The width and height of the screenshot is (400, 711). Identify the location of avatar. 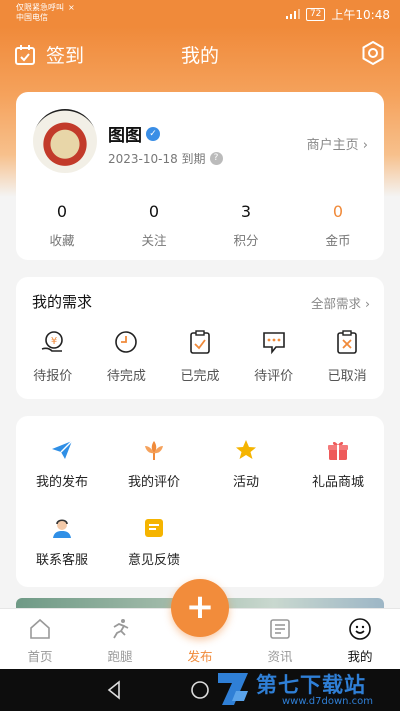
(65, 141).